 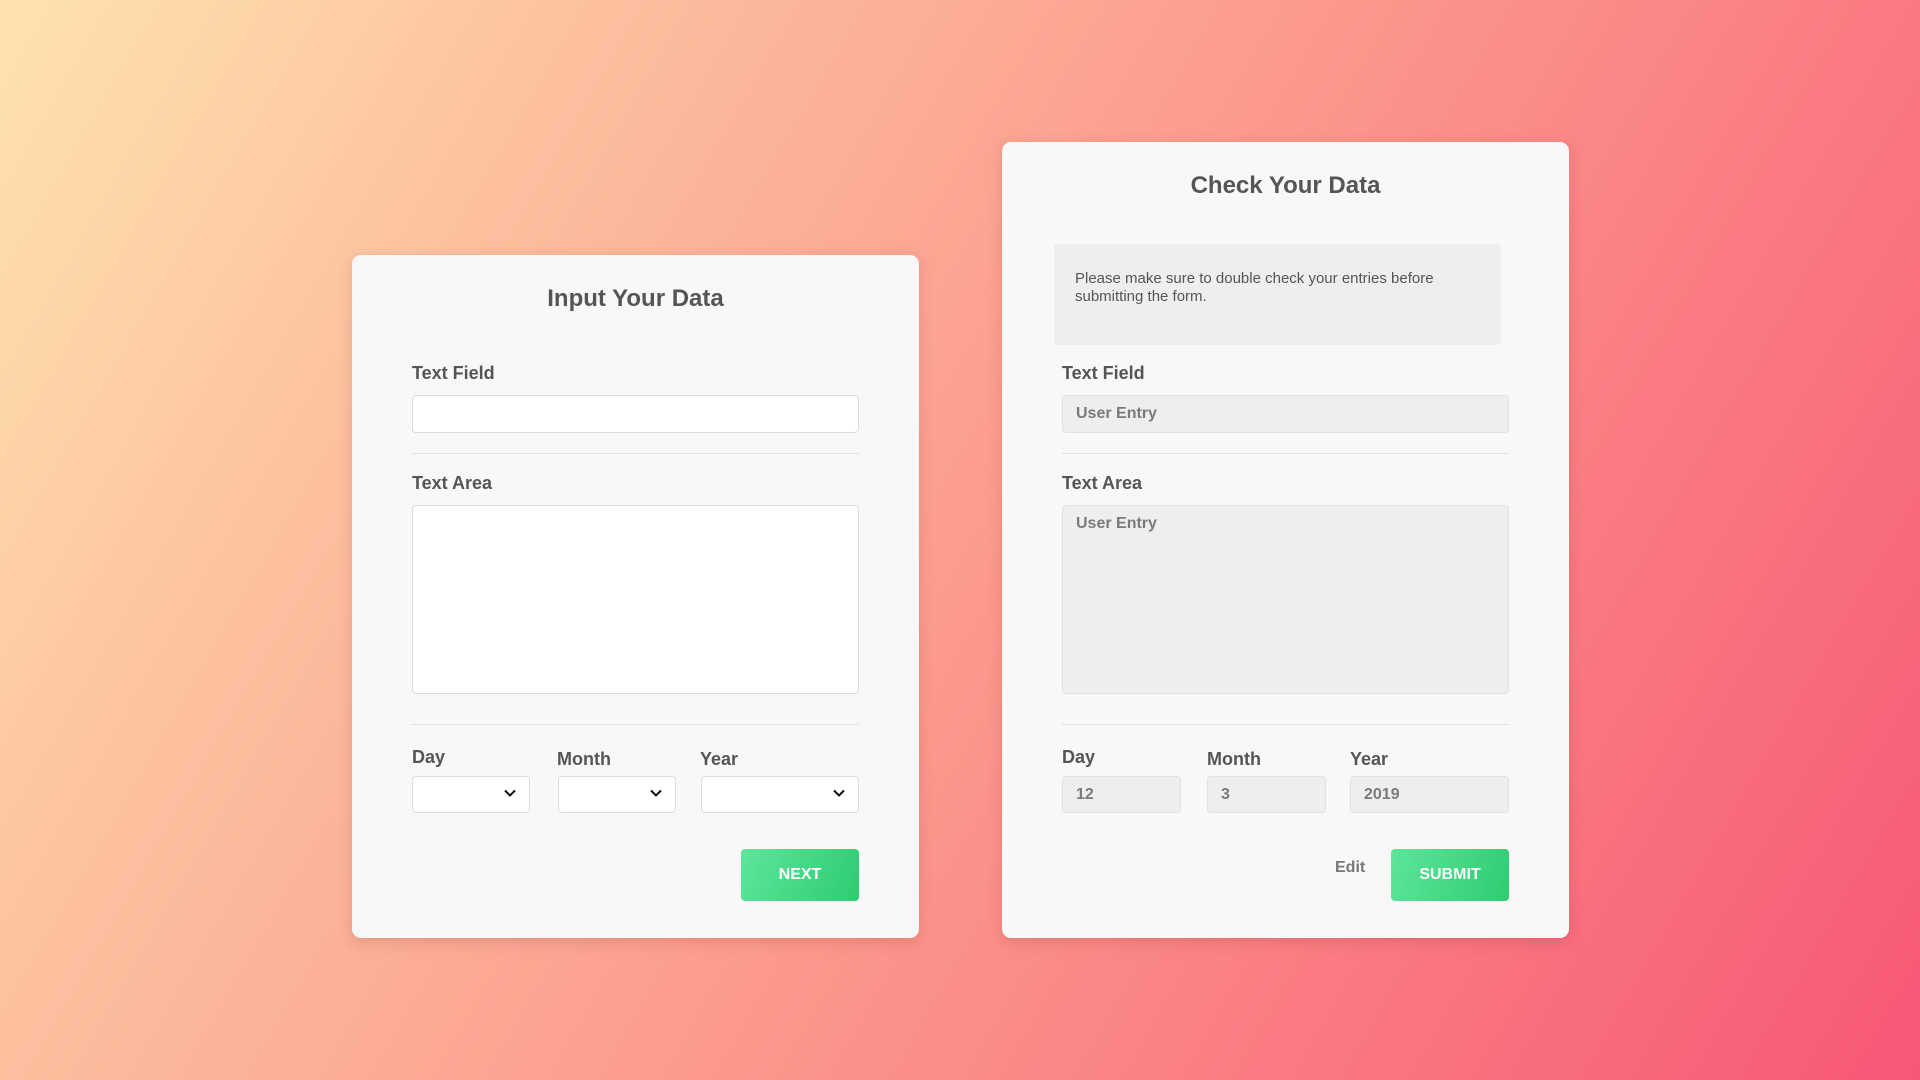 What do you see at coordinates (1350, 868) in the screenshot?
I see `edit-link: Edit` at bounding box center [1350, 868].